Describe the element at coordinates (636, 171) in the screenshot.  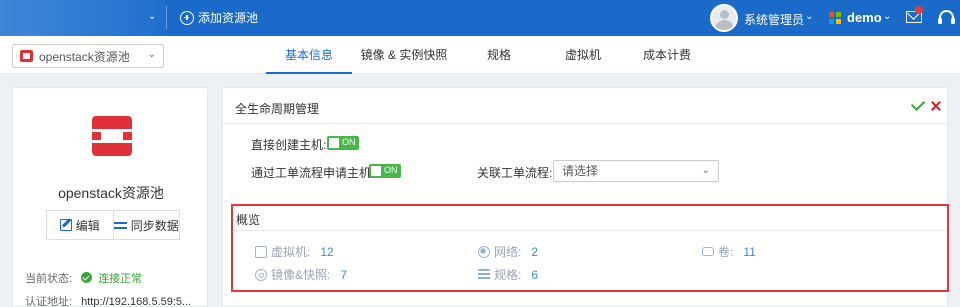
I see `workflow-select: 请选择 ⌄` at that location.